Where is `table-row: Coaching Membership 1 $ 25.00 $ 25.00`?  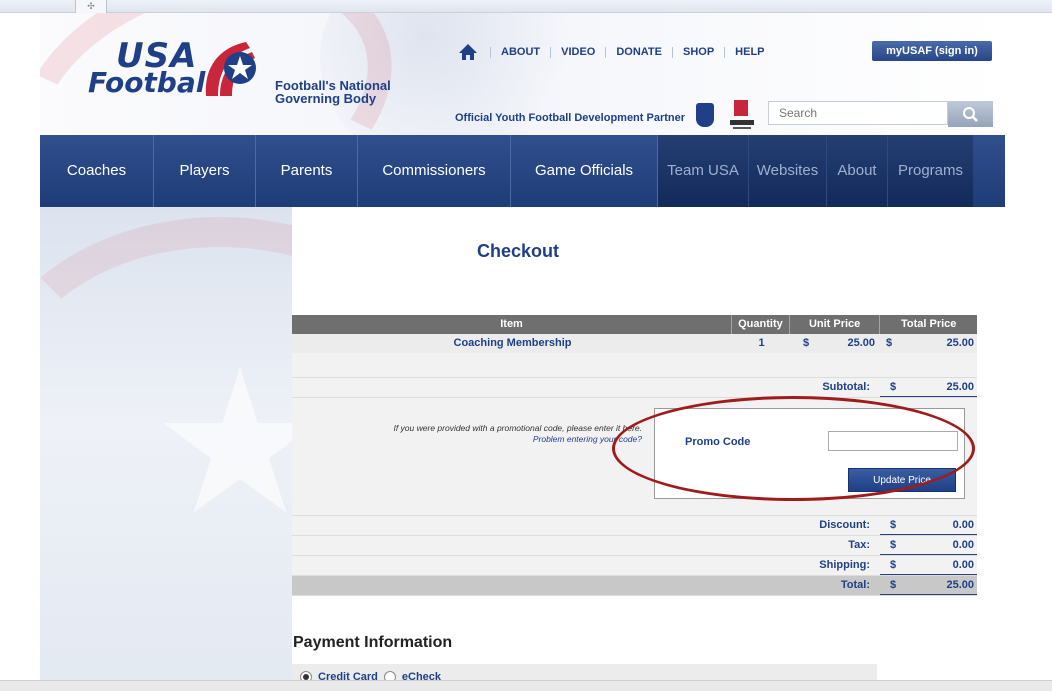
table-row: Coaching Membership 1 $ 25.00 $ 25.00 is located at coordinates (634, 343).